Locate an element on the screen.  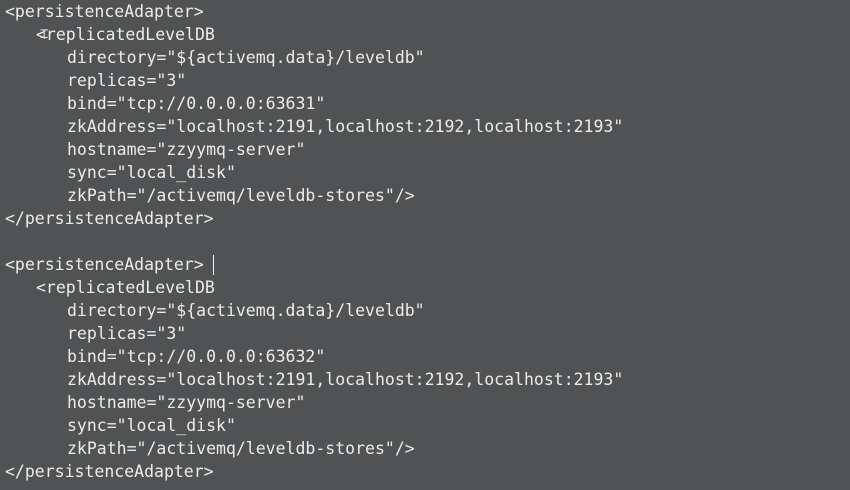
code-line-bind: bind="tcp://0.0.0.0:63631" is located at coordinates (196, 103).